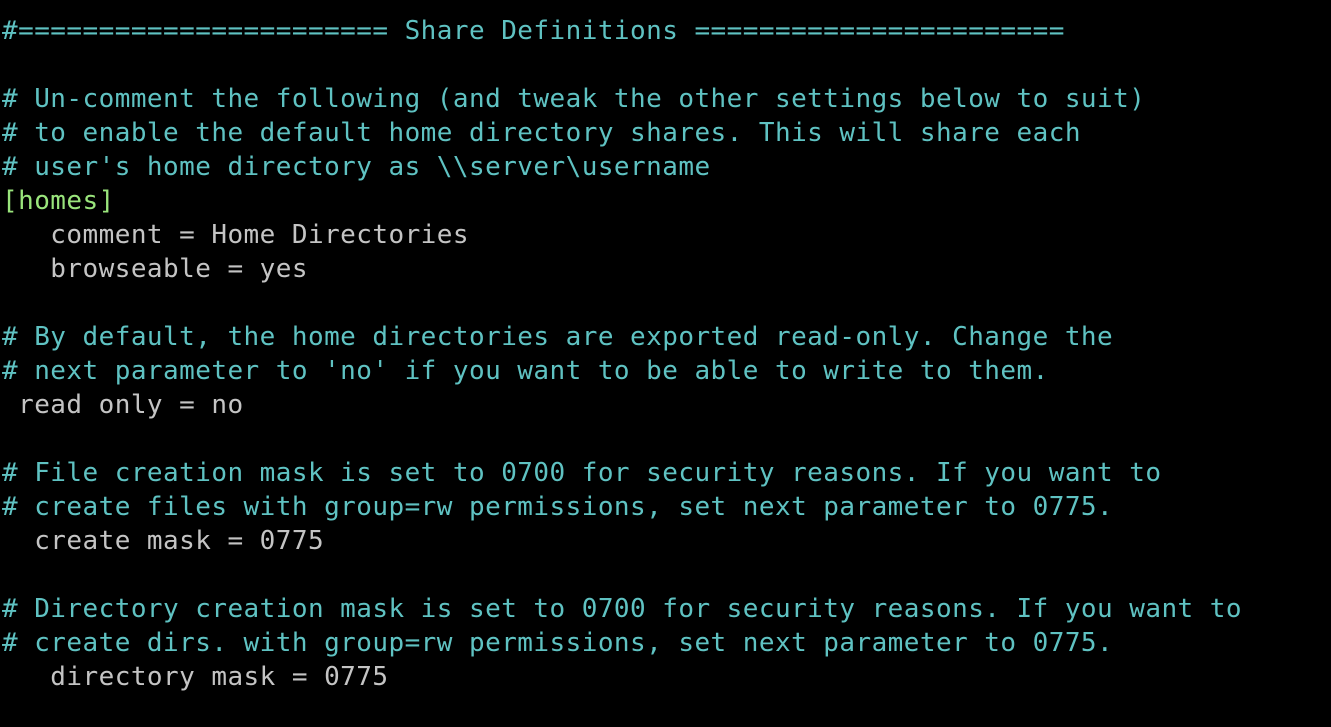  I want to click on setting-read-only: read only = no, so click(123, 405).